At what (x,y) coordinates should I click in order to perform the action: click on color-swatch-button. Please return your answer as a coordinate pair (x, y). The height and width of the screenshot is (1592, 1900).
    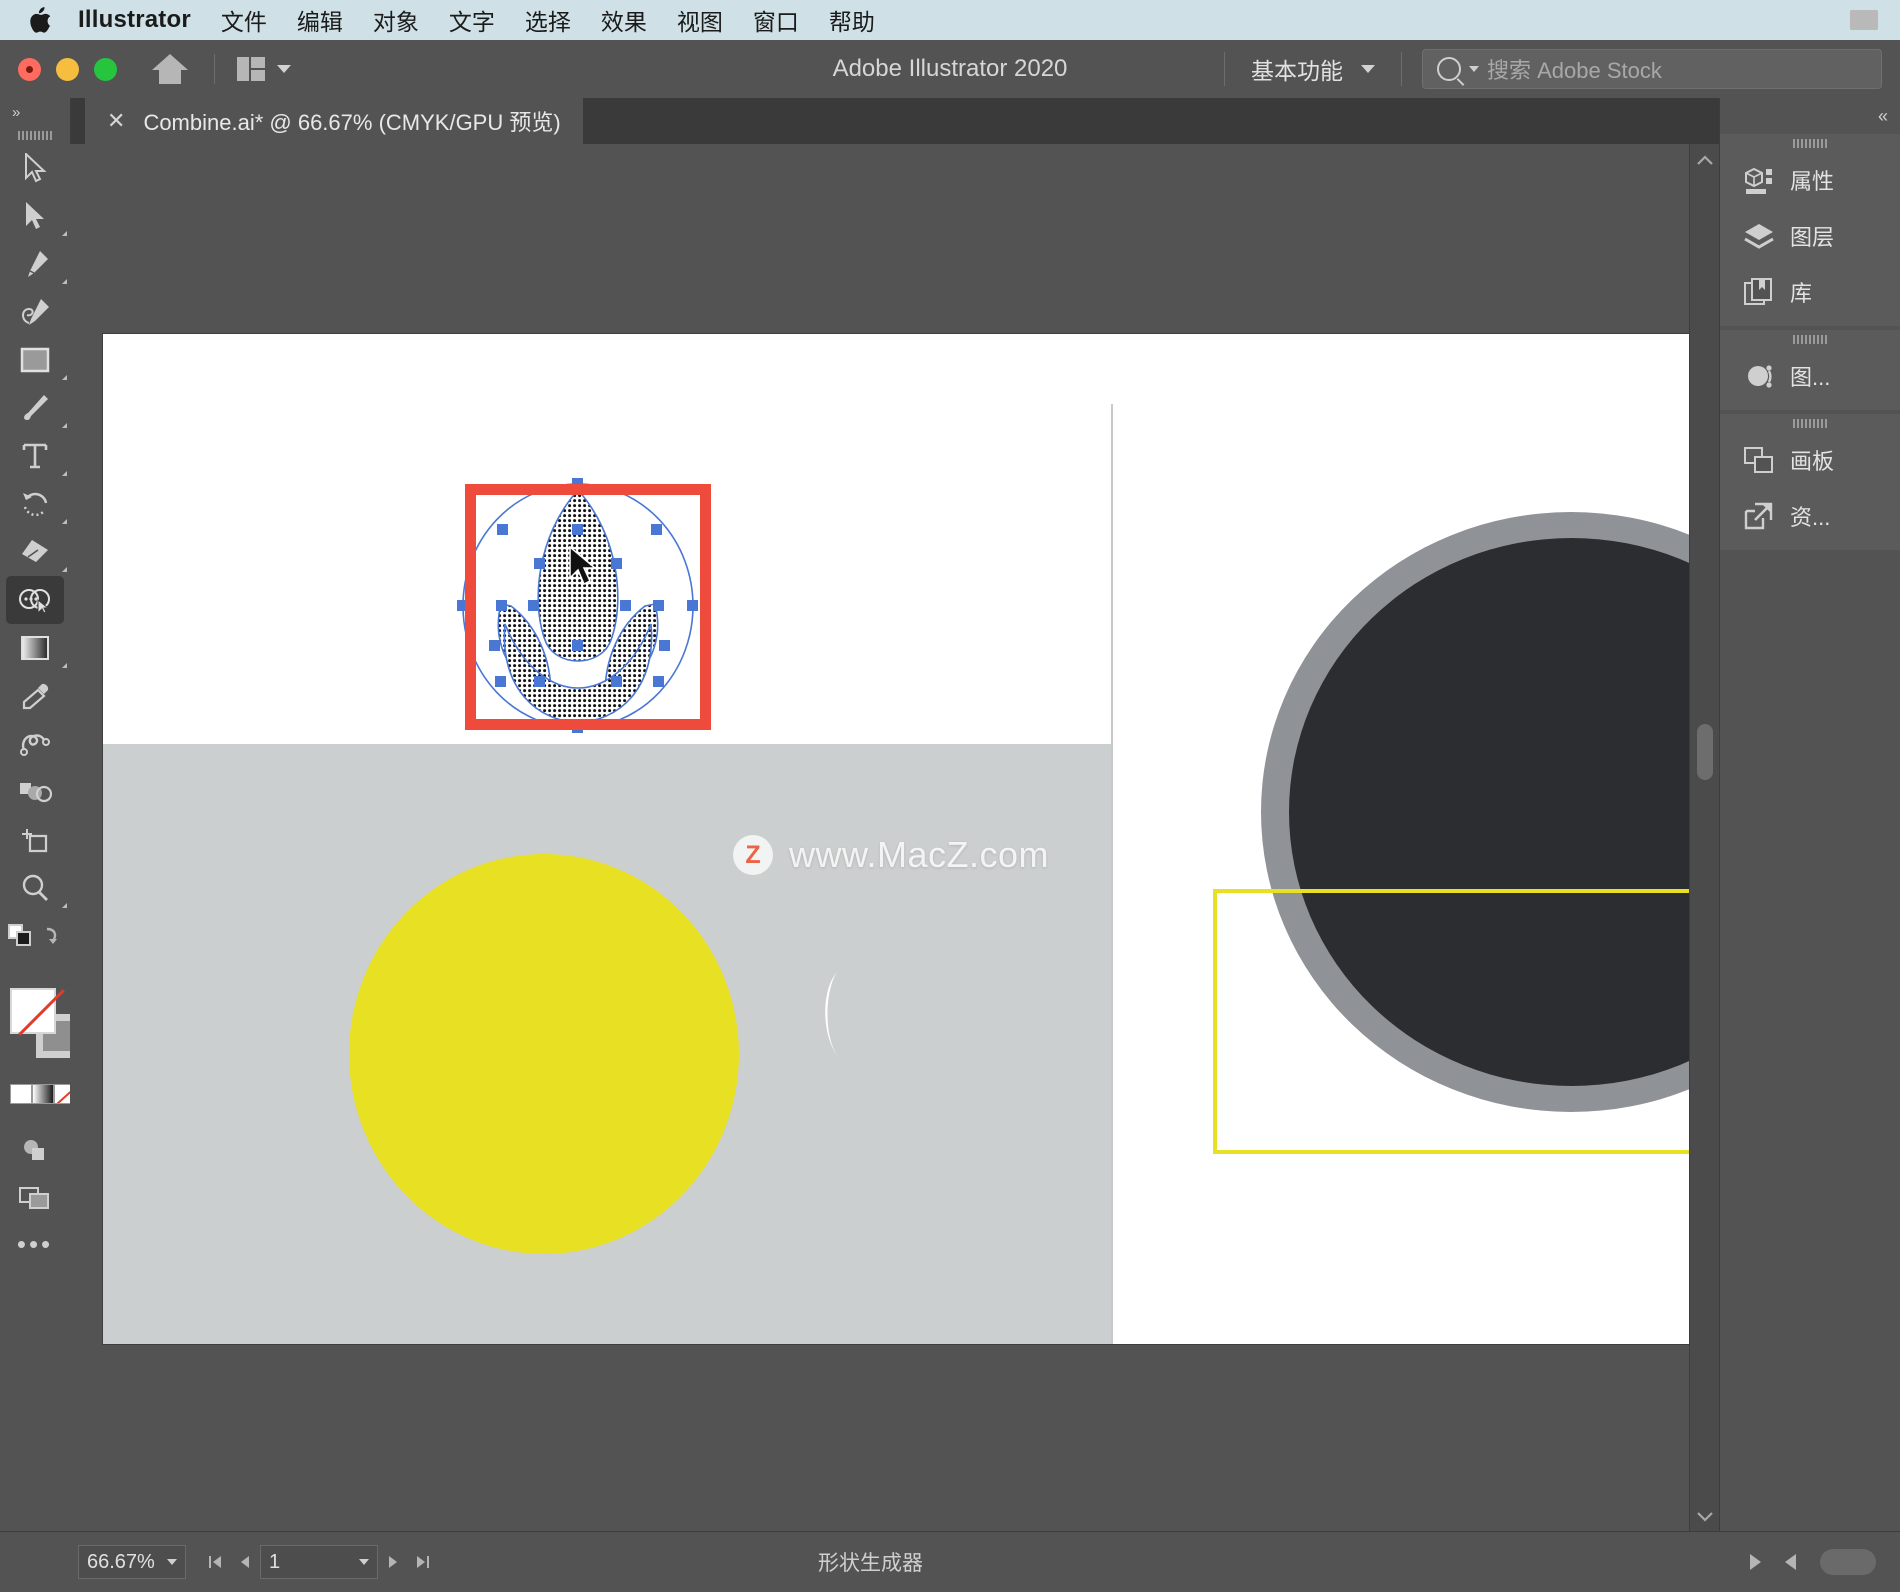
    Looking at the image, I should click on (21, 1094).